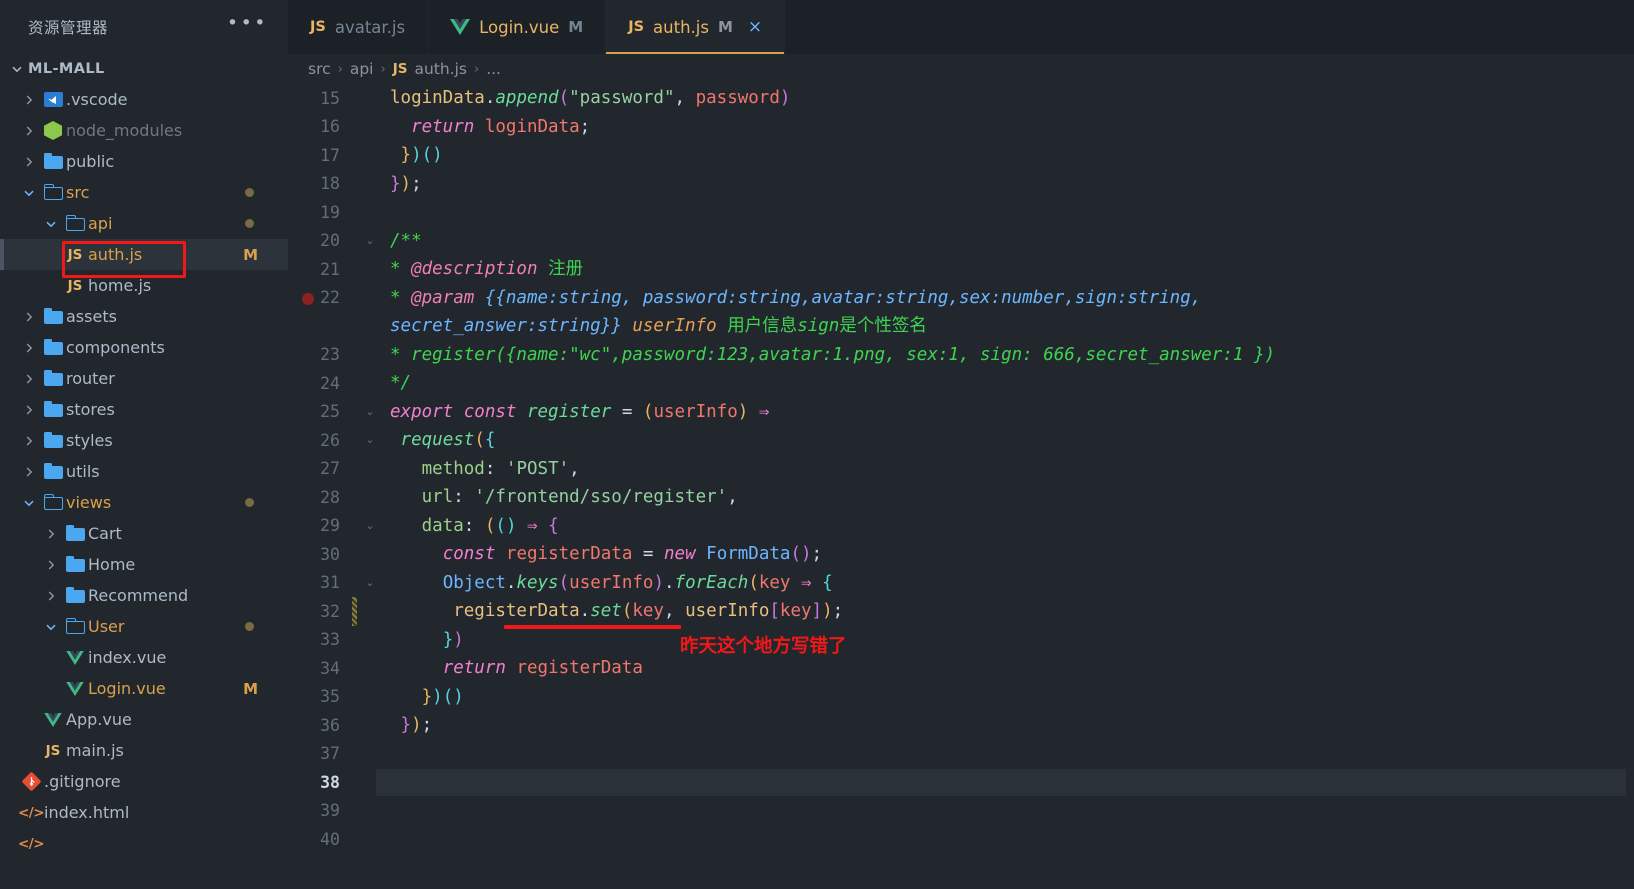 The height and width of the screenshot is (889, 1634). Describe the element at coordinates (144, 564) in the screenshot. I see `tree-item-home: Home` at that location.